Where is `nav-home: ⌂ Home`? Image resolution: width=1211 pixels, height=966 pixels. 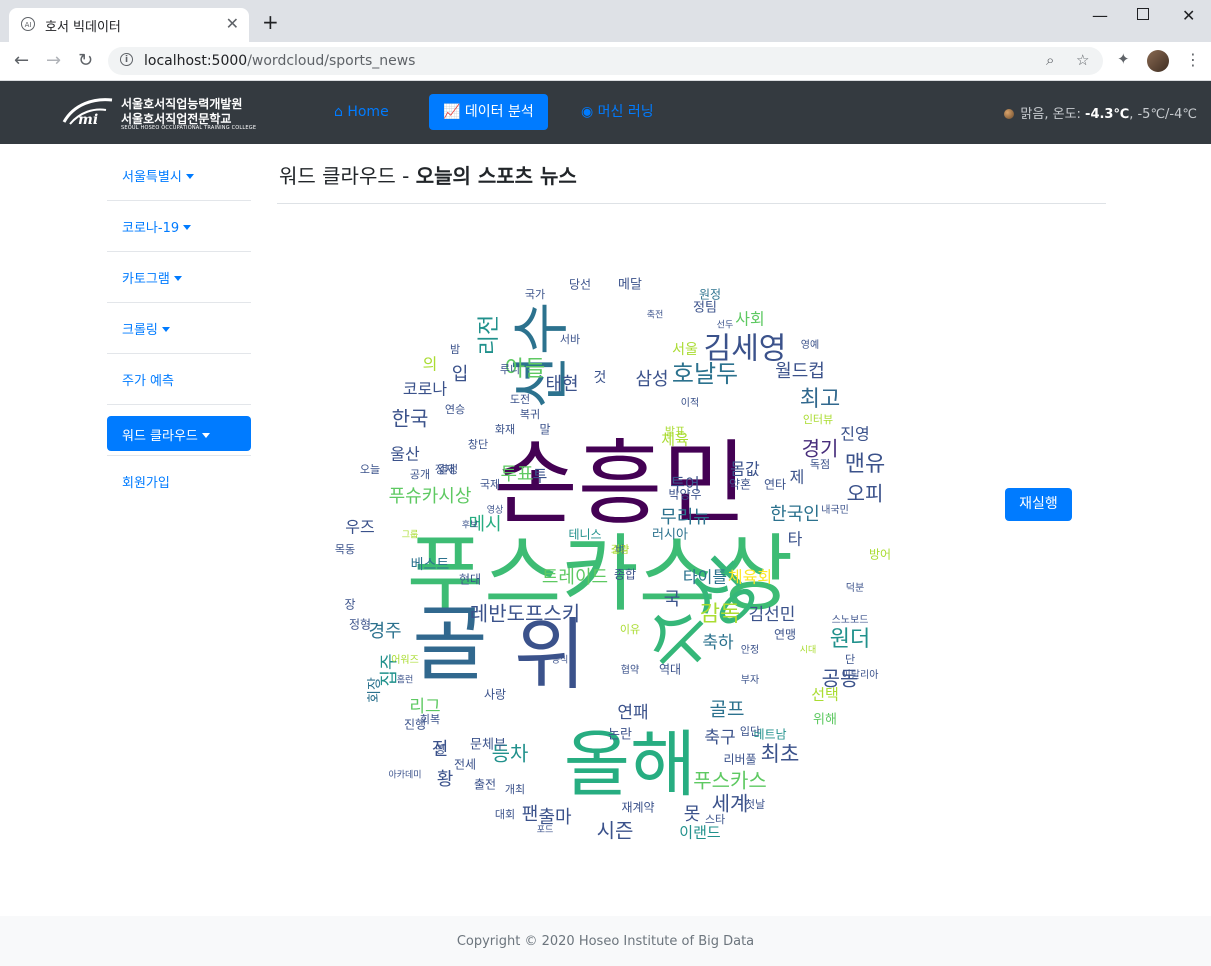
nav-home: ⌂ Home is located at coordinates (361, 112).